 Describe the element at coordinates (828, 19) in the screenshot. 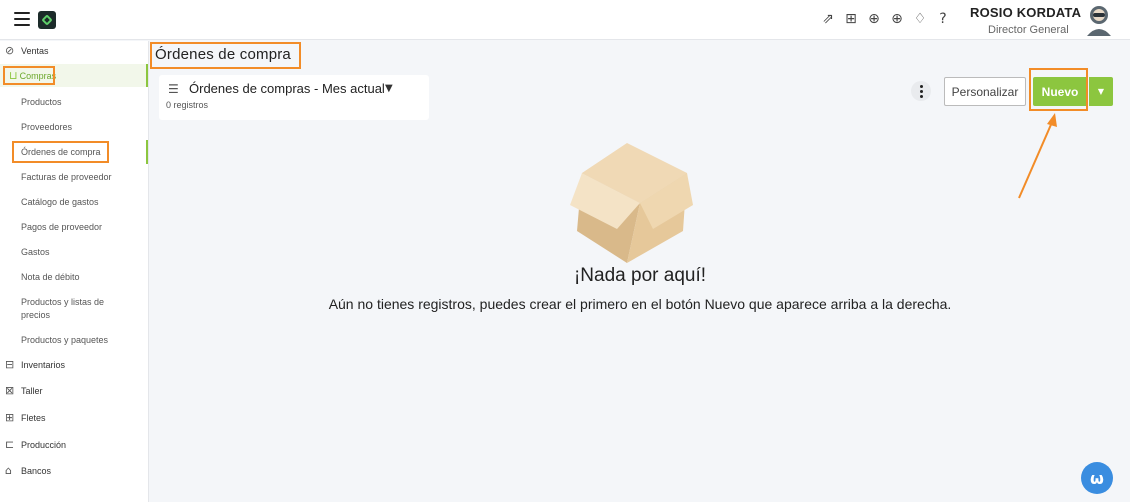

I see `external-link-icon: ⇗` at that location.